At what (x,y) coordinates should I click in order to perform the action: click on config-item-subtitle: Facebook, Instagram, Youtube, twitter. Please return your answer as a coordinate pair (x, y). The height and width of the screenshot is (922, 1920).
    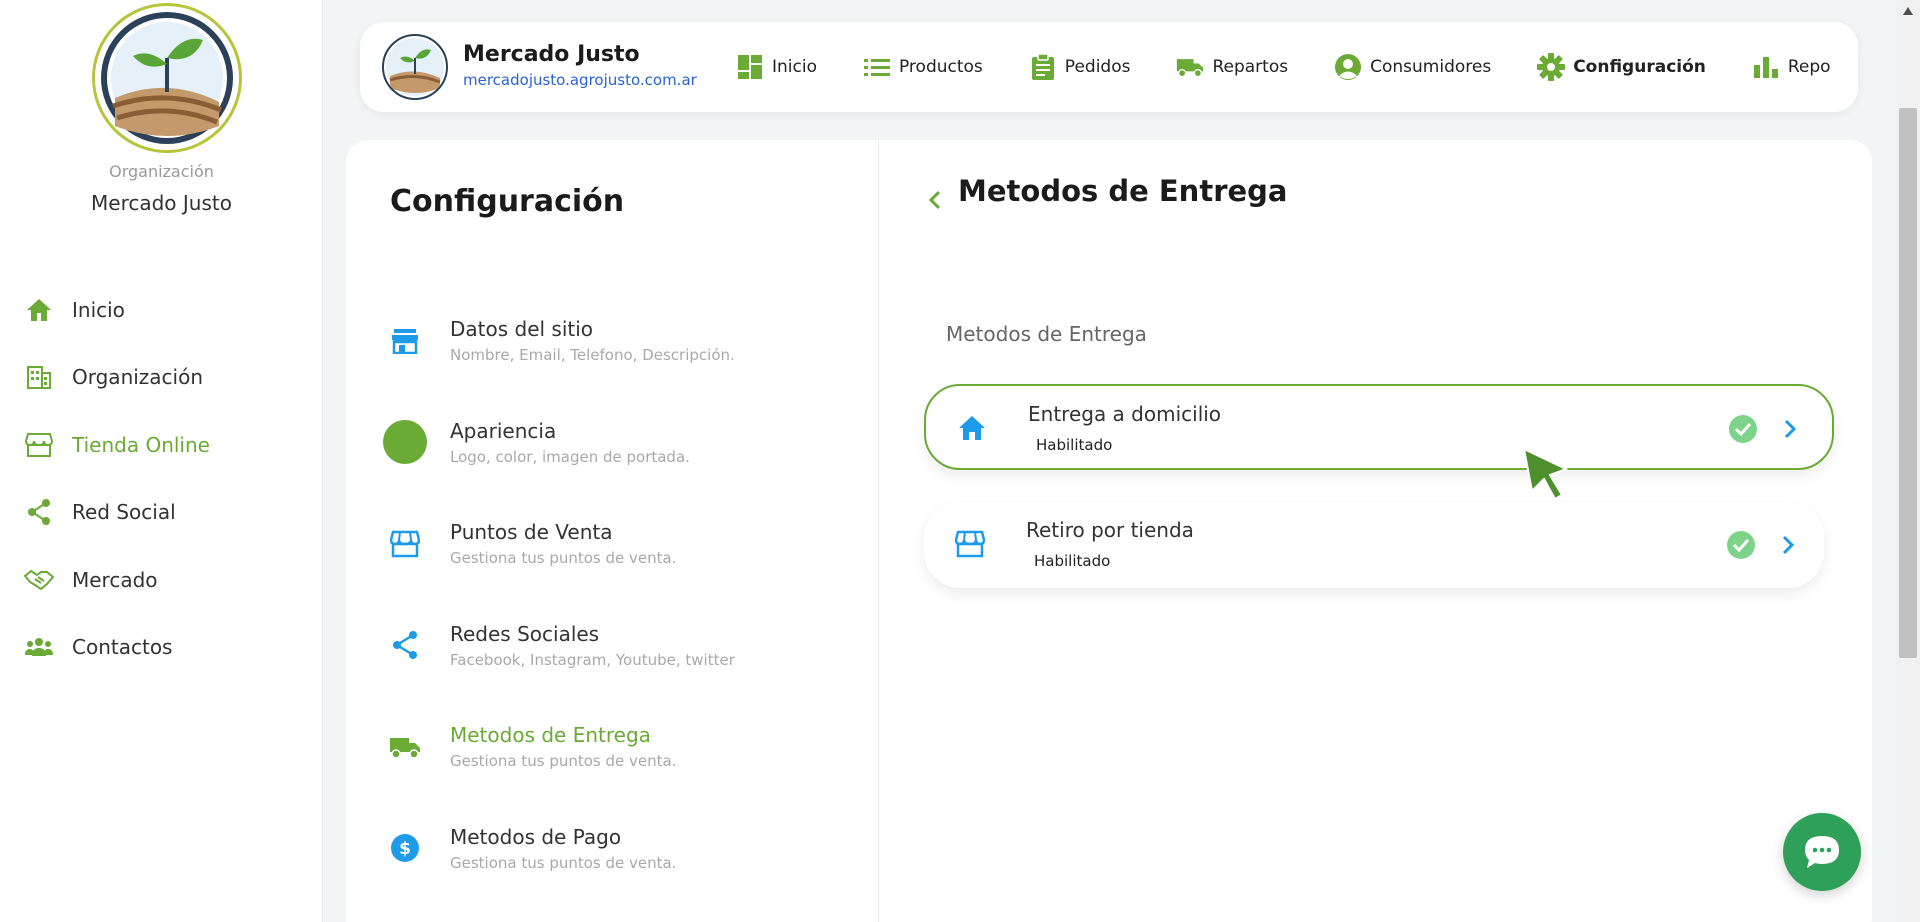
    Looking at the image, I should click on (592, 659).